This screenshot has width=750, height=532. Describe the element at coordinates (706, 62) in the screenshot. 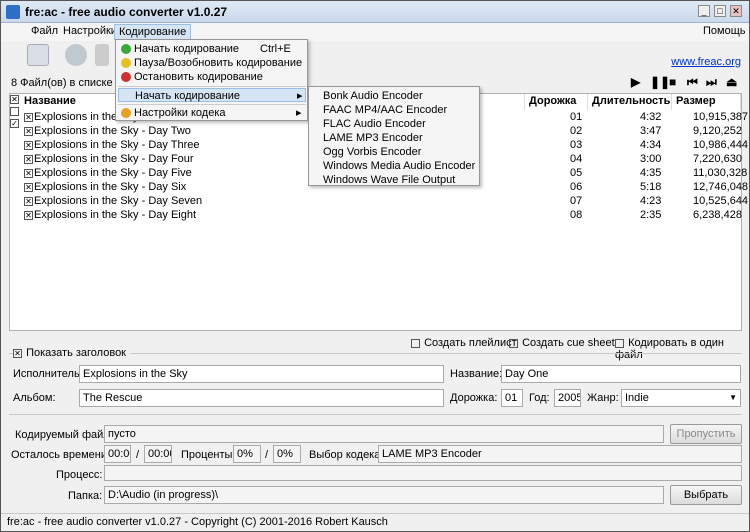

I see `website-link: www.freac.org` at that location.